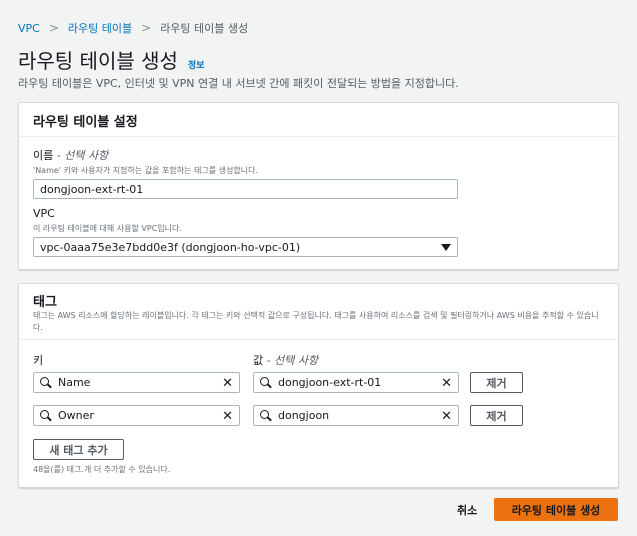 The height and width of the screenshot is (536, 637). What do you see at coordinates (29, 28) in the screenshot?
I see `breadcrumb-vpc: VPC` at bounding box center [29, 28].